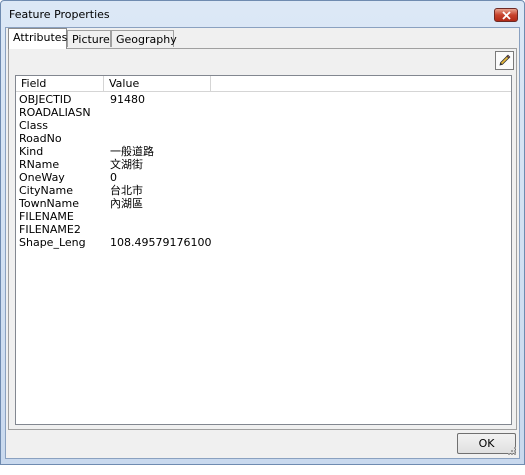 Image resolution: width=525 pixels, height=475 pixels. I want to click on field-name: Class, so click(33, 125).